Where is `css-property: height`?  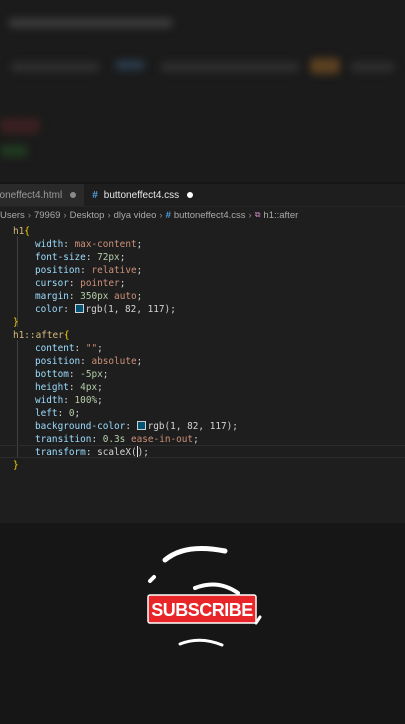
css-property: height is located at coordinates (52, 387).